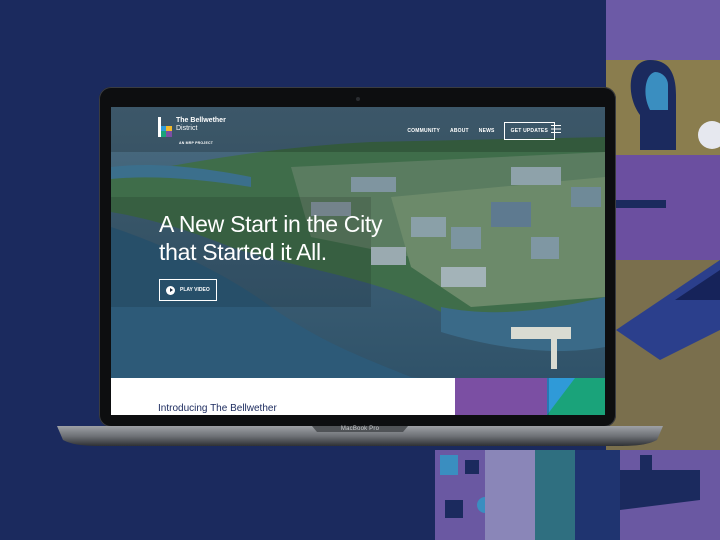 The width and height of the screenshot is (720, 540). I want to click on device-label: MacBook Pro, so click(360, 429).